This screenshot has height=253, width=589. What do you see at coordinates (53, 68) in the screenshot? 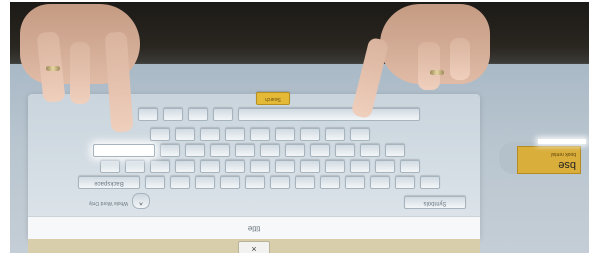
I see `left-ring` at bounding box center [53, 68].